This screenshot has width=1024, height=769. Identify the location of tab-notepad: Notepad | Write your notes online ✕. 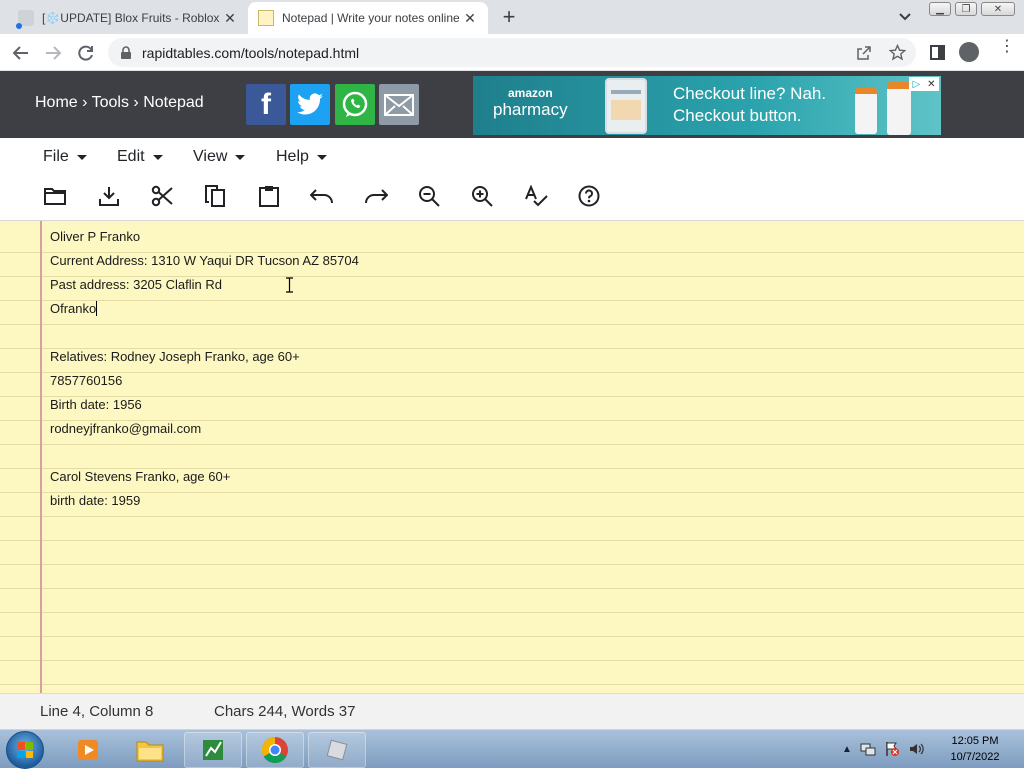
(368, 18).